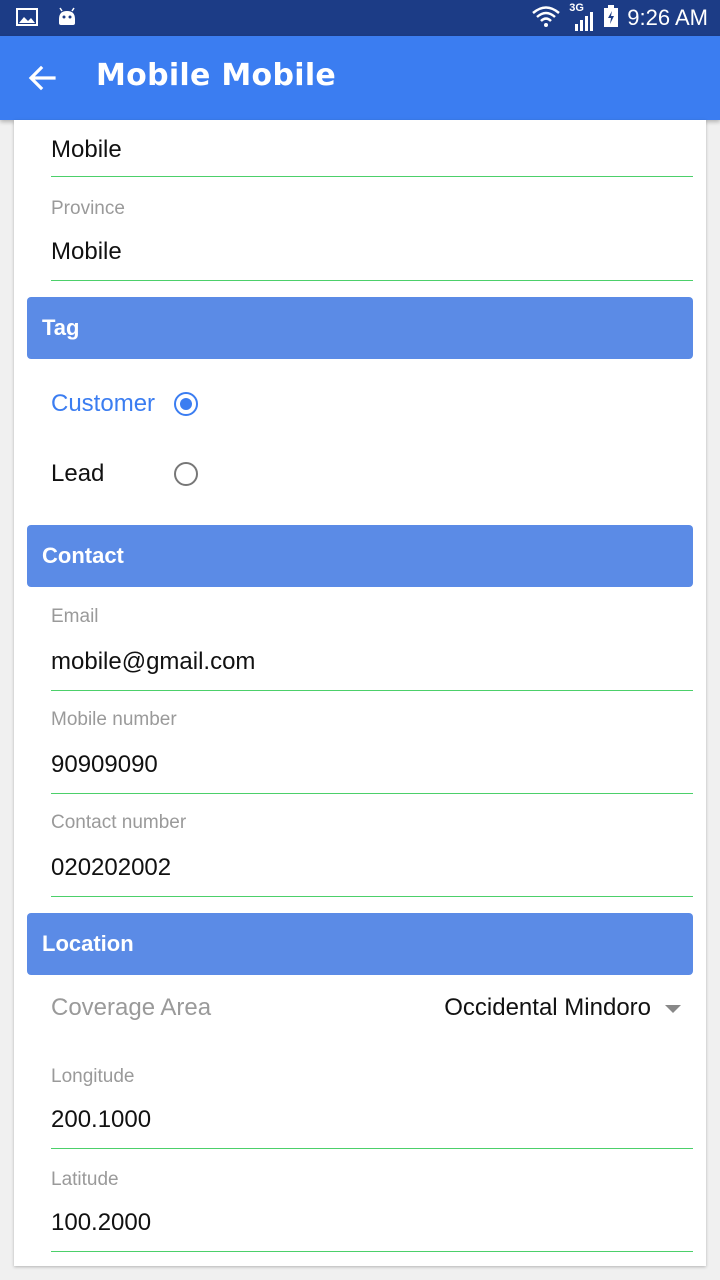 The image size is (720, 1280). What do you see at coordinates (88, 943) in the screenshot?
I see `location-header-label: Location` at bounding box center [88, 943].